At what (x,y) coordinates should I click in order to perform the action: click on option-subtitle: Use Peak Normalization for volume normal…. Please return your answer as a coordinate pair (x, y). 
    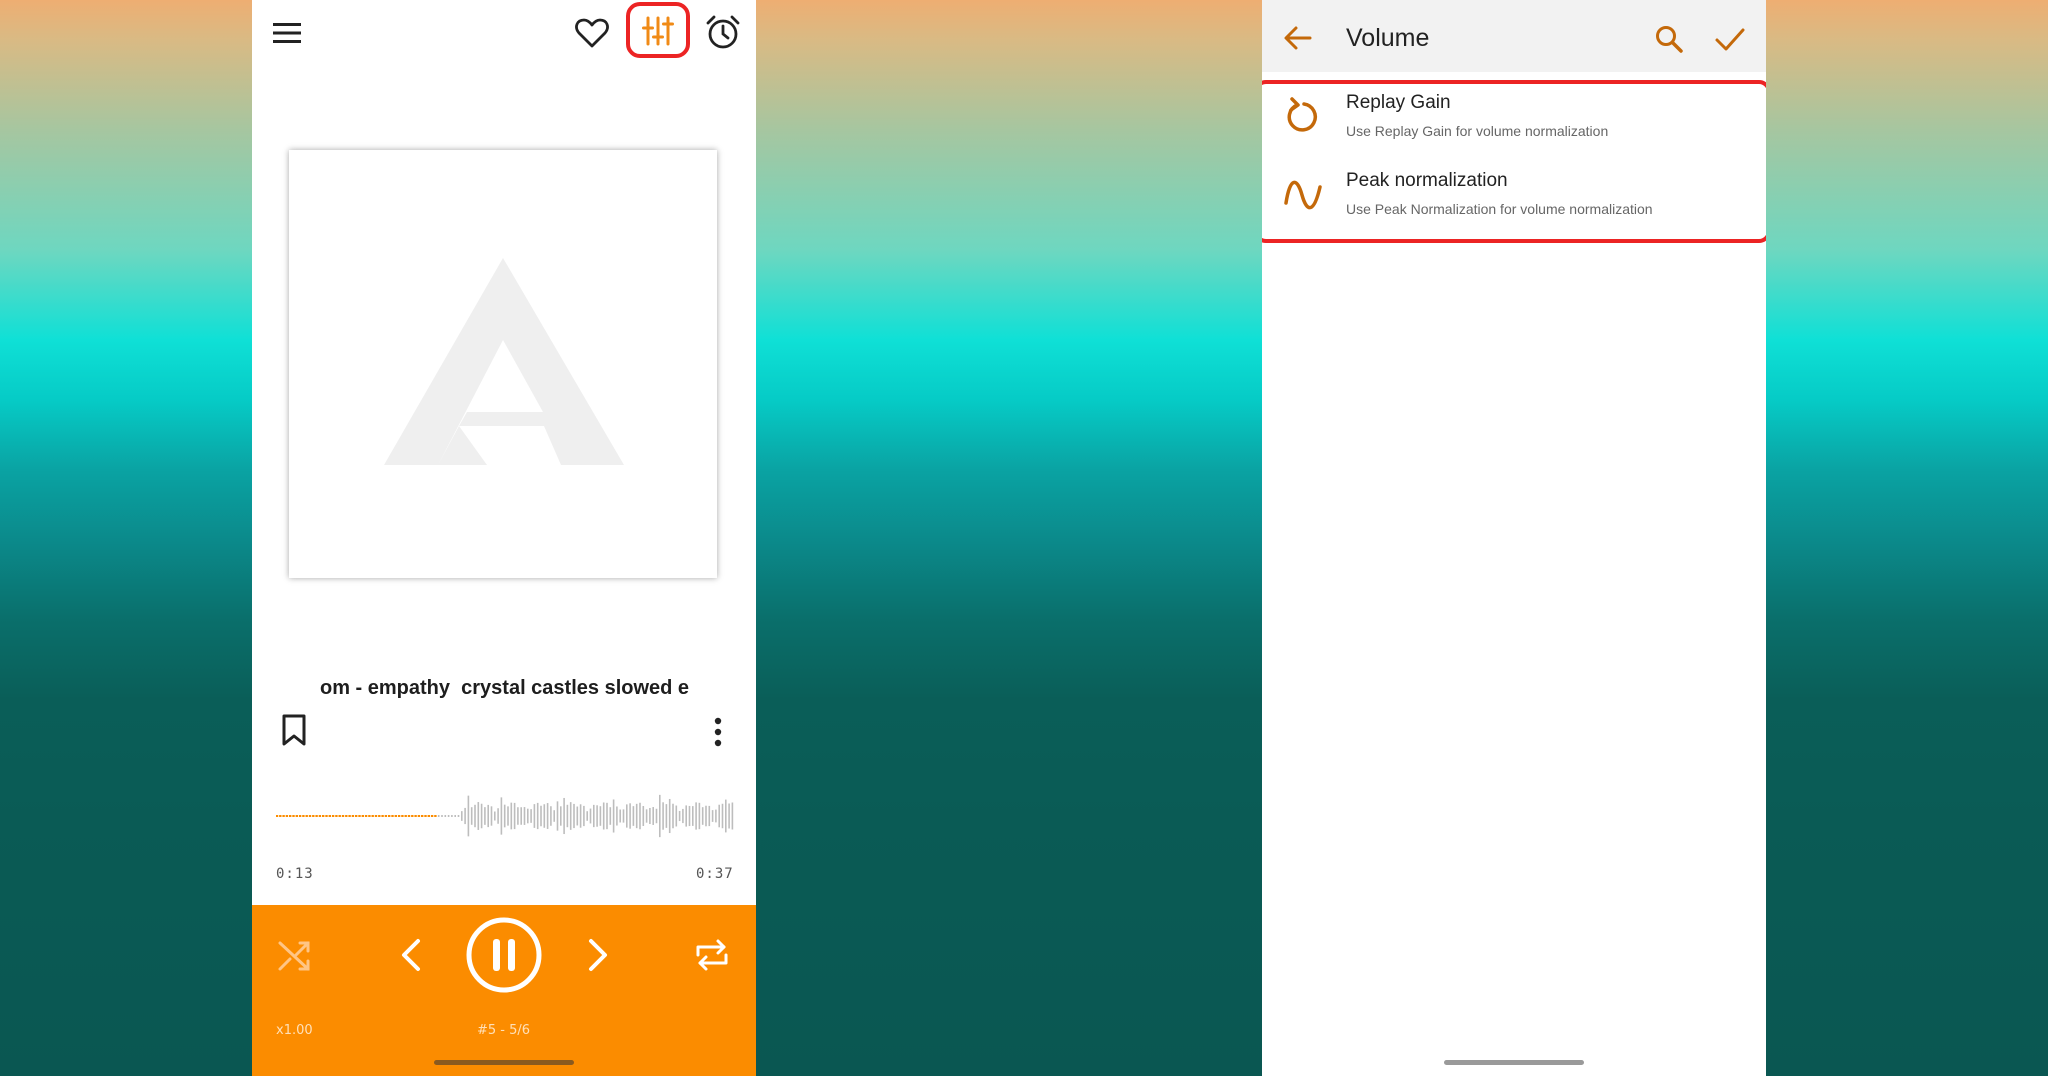
    Looking at the image, I should click on (1499, 209).